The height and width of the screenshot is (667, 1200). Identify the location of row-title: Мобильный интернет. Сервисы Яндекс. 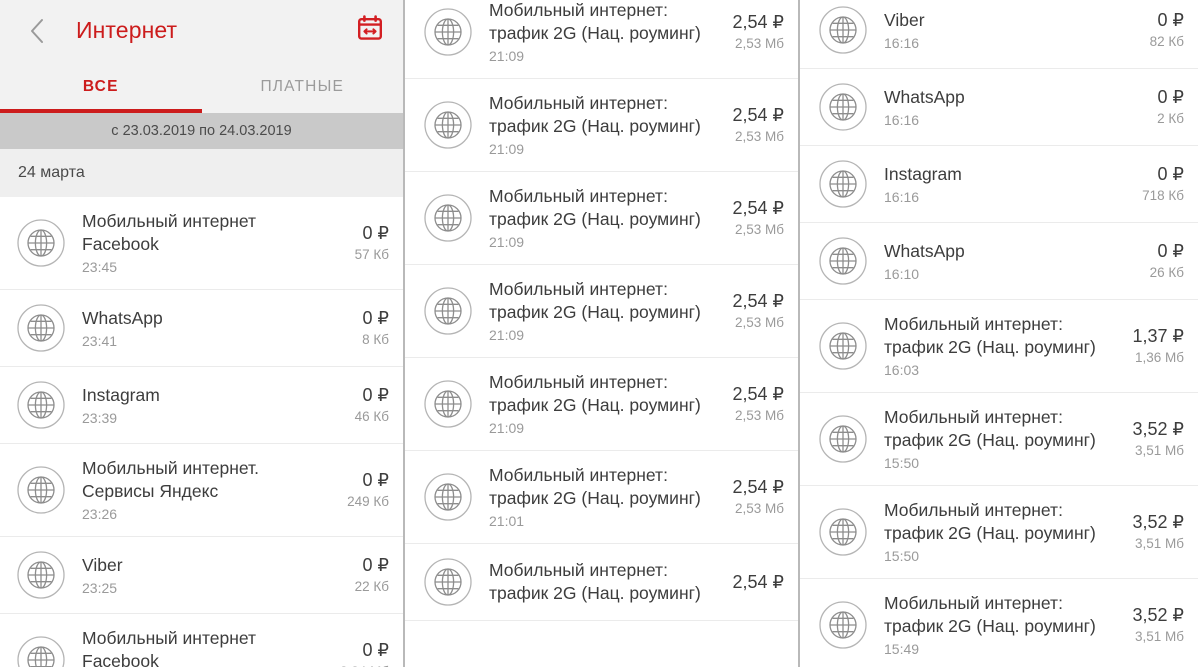
(170, 479).